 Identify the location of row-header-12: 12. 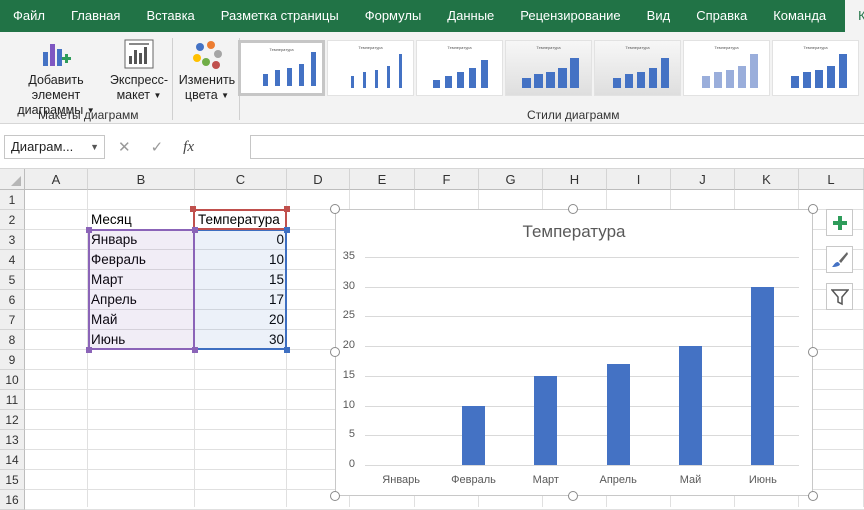
(12, 420).